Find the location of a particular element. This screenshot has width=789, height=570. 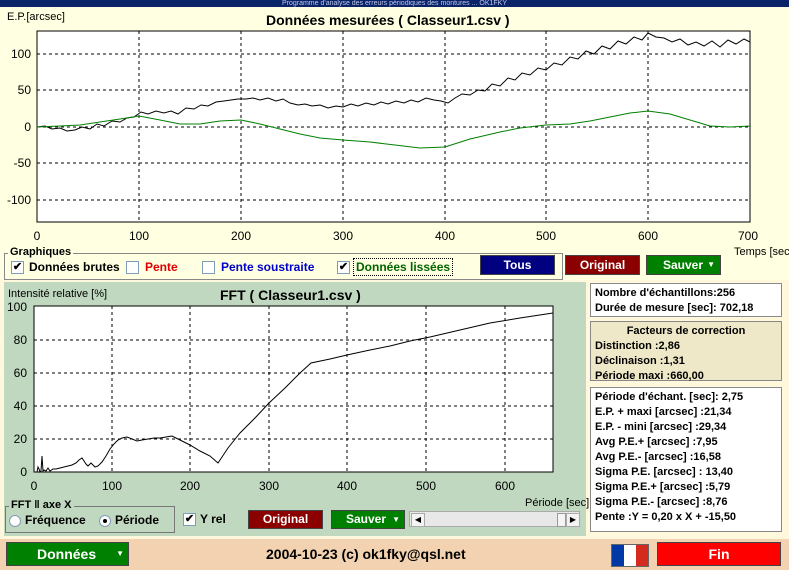

top-chart-xlabel: Temps [sec] is located at coordinates (761, 252).